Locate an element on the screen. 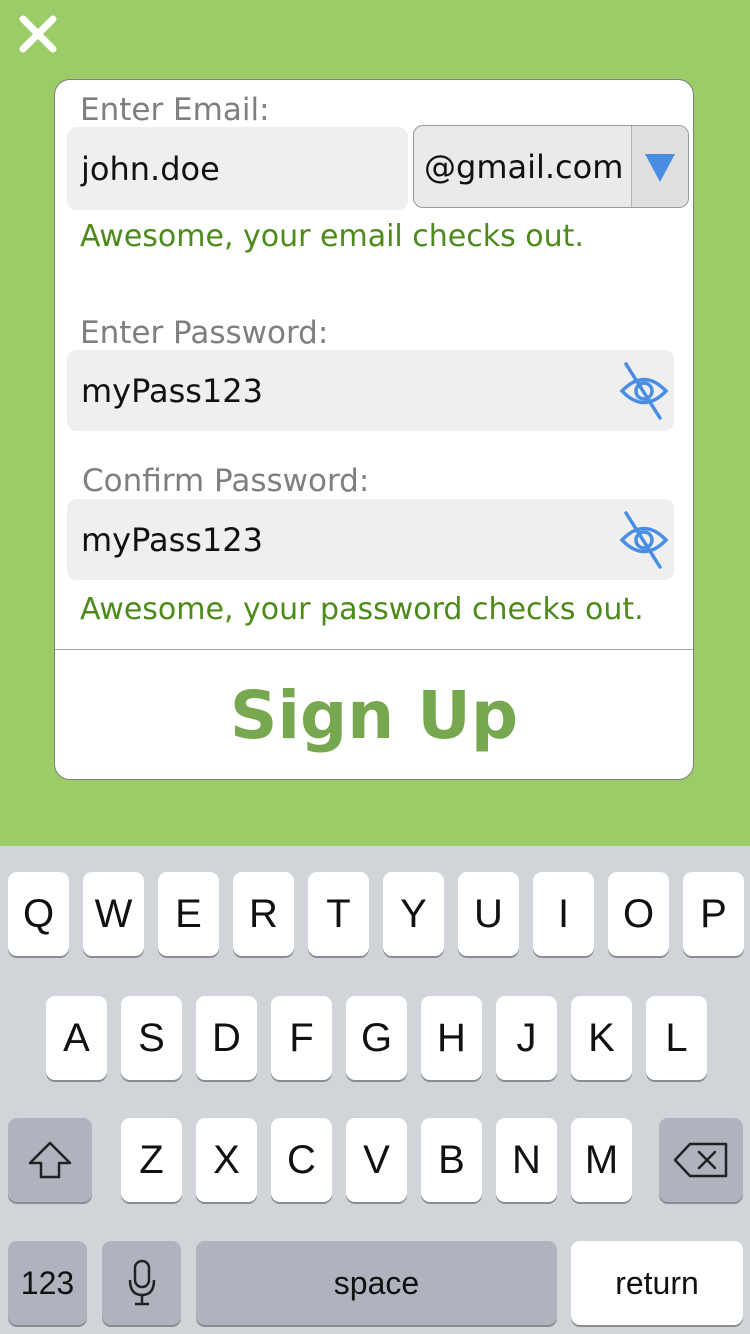  key-a: A is located at coordinates (76, 1038).